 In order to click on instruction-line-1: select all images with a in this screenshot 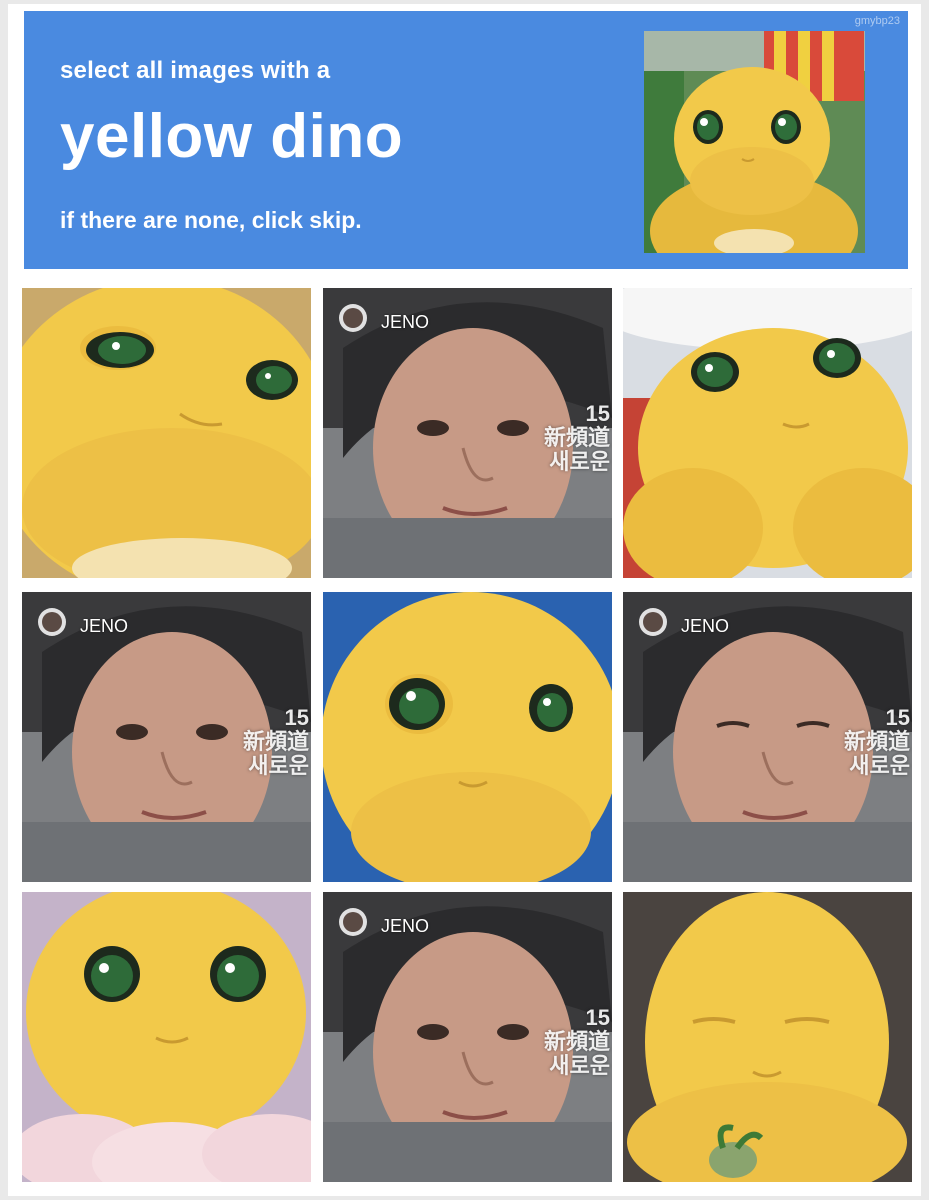, I will do `click(195, 70)`.